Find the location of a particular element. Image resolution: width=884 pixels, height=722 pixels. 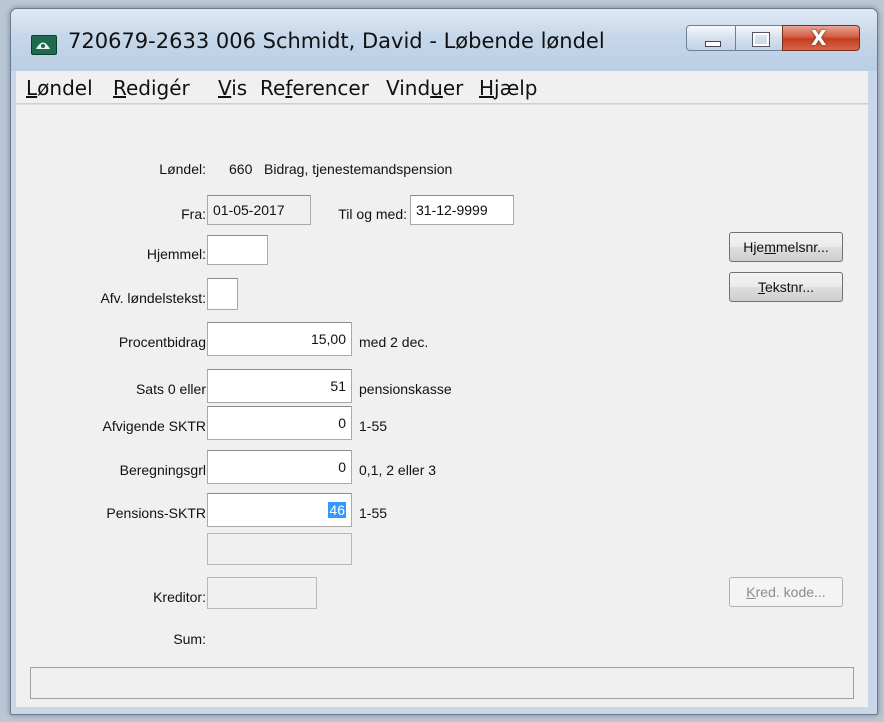

minimize-button is located at coordinates (711, 38).